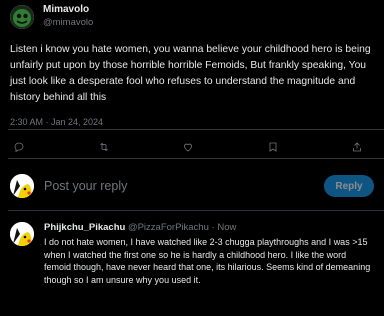  What do you see at coordinates (19, 147) in the screenshot?
I see `reply-icon` at bounding box center [19, 147].